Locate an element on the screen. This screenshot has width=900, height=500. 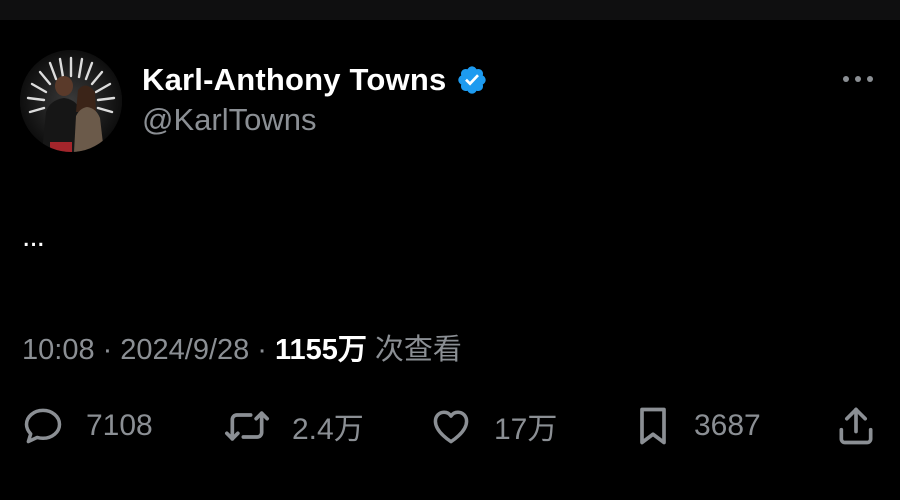
tweet-time: 10:08 is located at coordinates (58, 350).